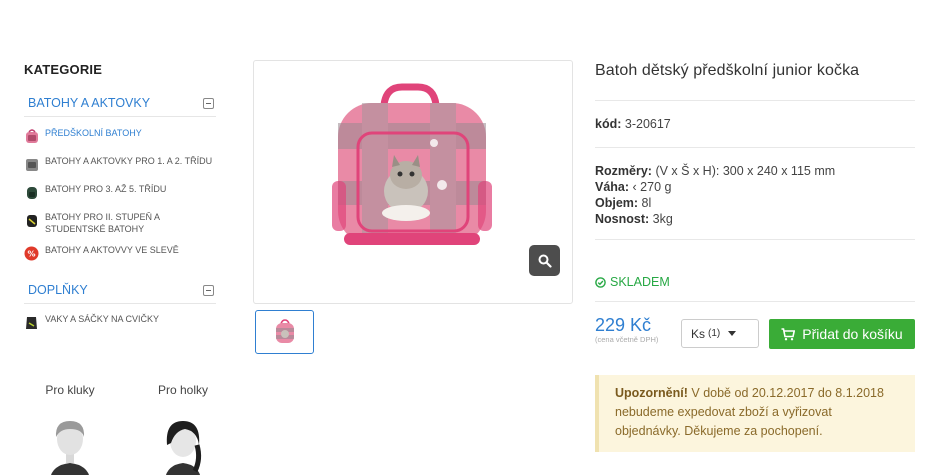 This screenshot has height=475, width=940. What do you see at coordinates (727, 70) in the screenshot?
I see `product-title: Batoh dětský předškolní junior kočka` at bounding box center [727, 70].